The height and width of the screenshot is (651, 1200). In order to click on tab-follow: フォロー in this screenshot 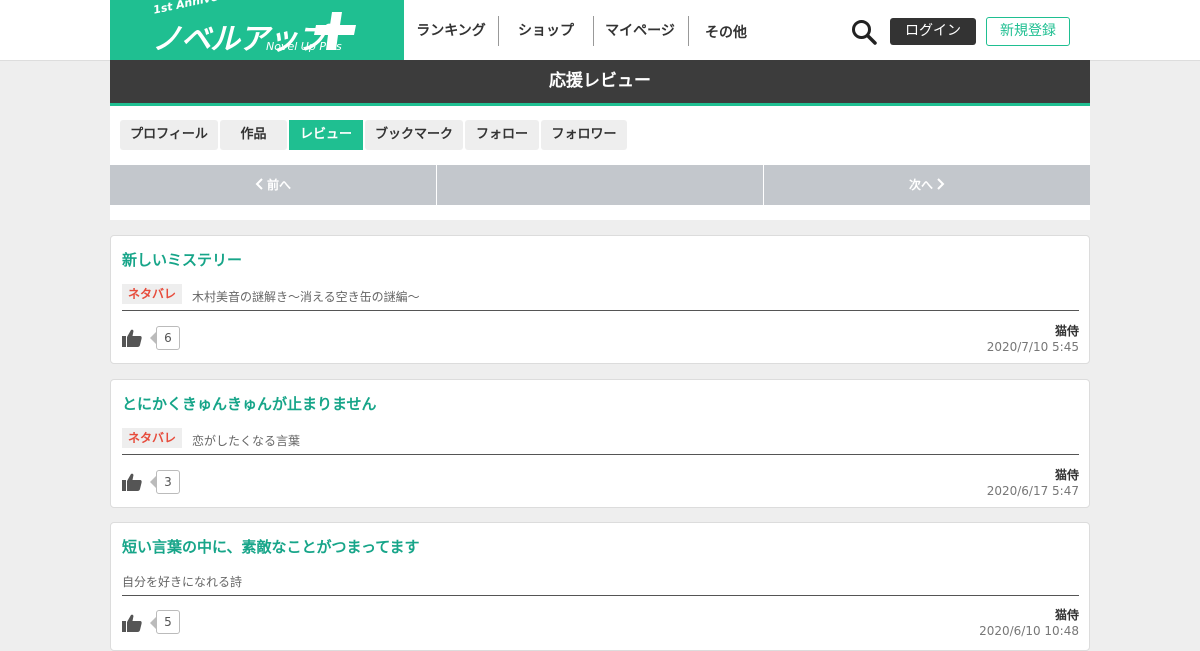, I will do `click(502, 135)`.